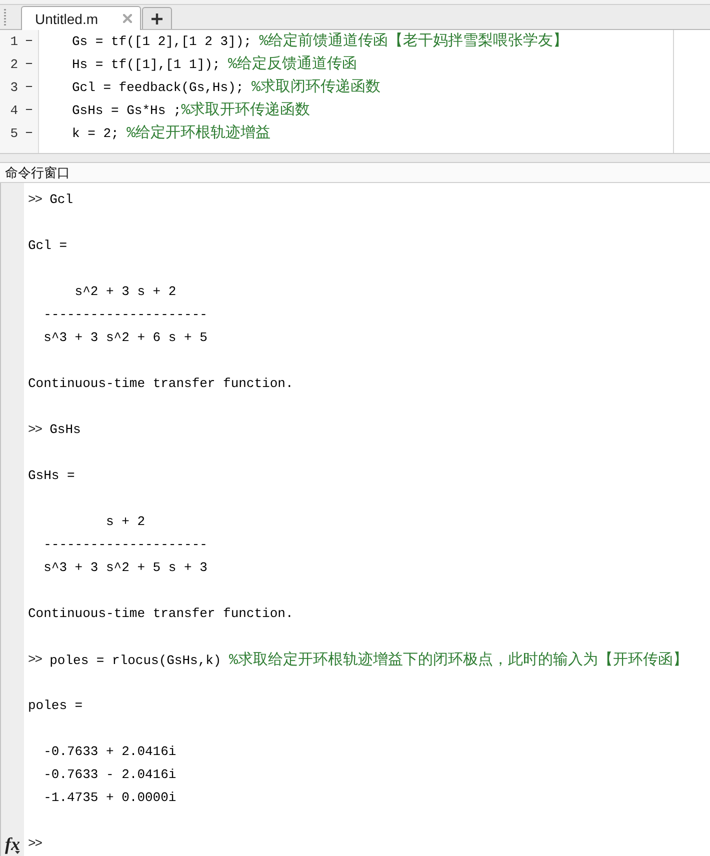 The height and width of the screenshot is (856, 710). Describe the element at coordinates (52, 476) in the screenshot. I see `output-text: GsHs =` at that location.